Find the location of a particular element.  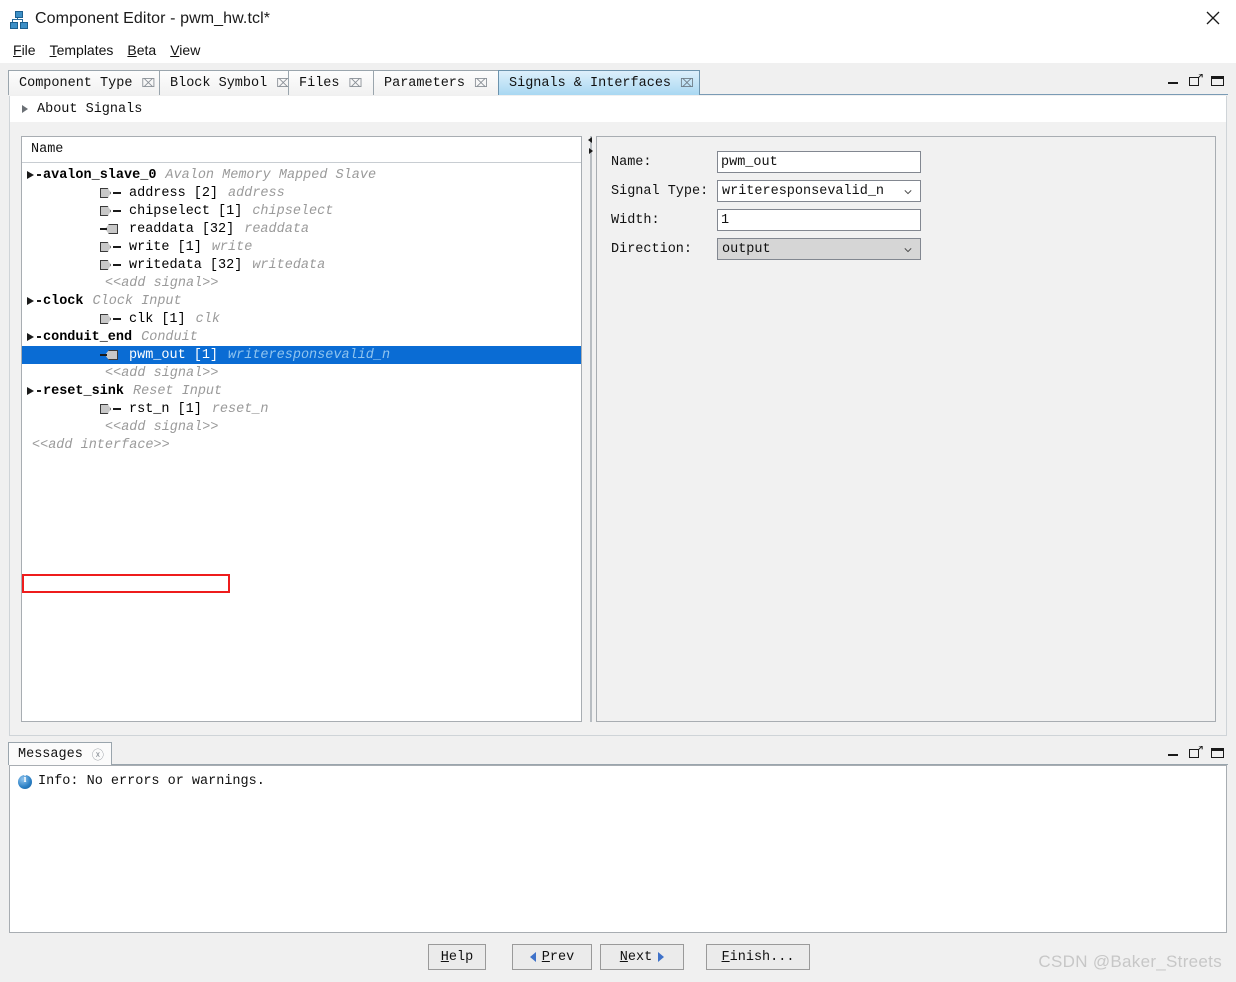

menu-item-view: View is located at coordinates (185, 50).